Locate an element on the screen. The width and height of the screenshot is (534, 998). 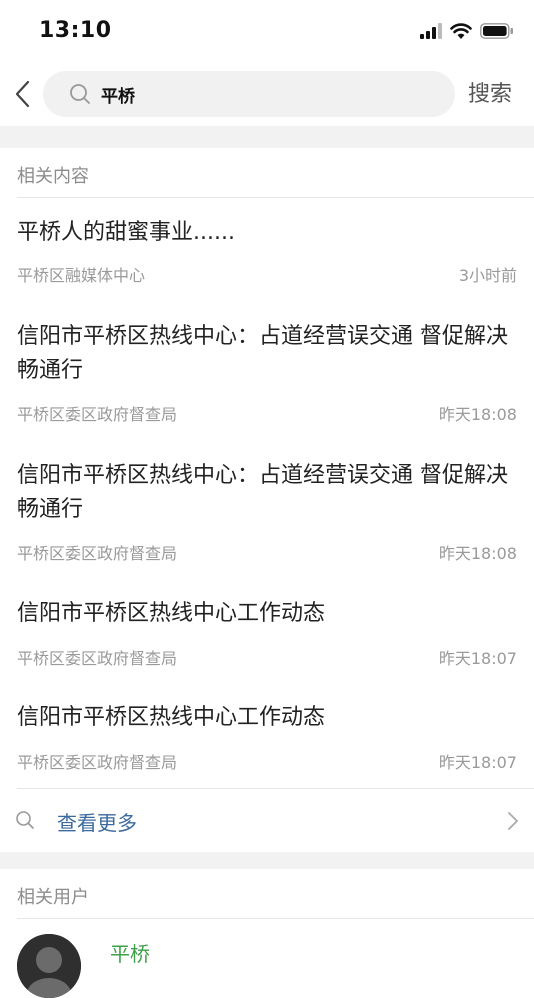
related-content-heading: 相关内容 is located at coordinates (53, 176).